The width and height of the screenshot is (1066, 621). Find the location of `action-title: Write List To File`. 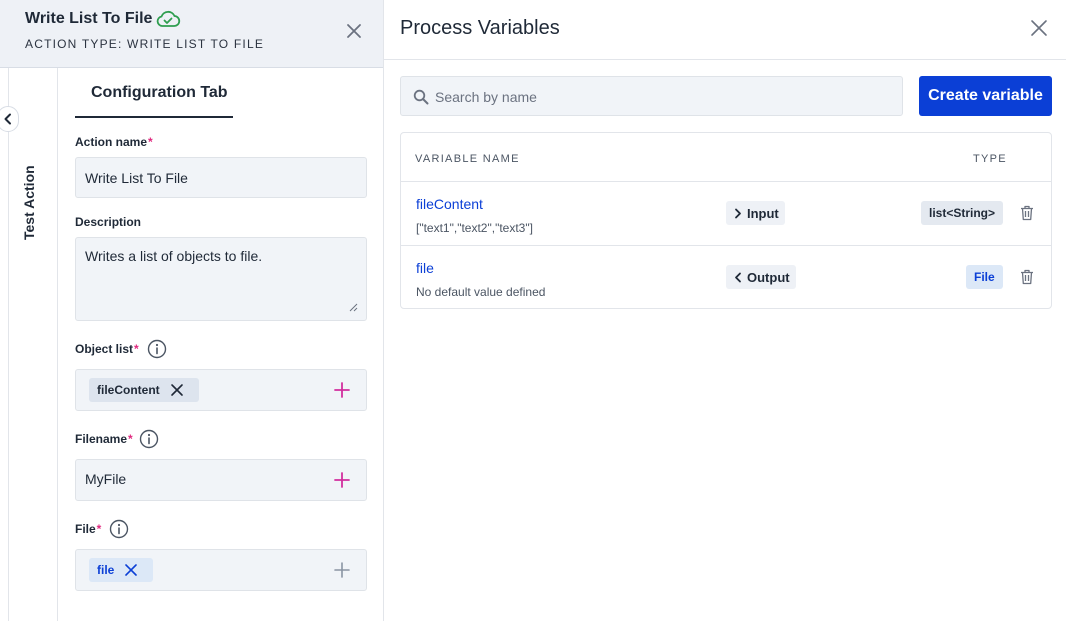

action-title: Write List To File is located at coordinates (89, 18).